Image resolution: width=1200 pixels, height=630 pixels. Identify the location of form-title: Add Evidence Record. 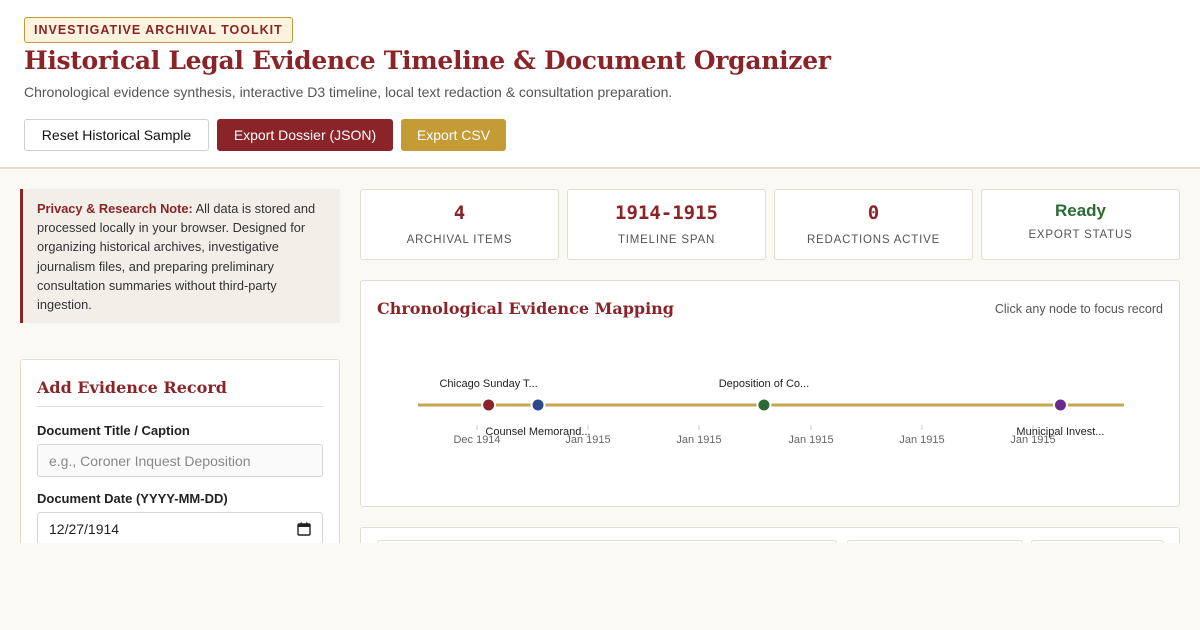
(180, 392).